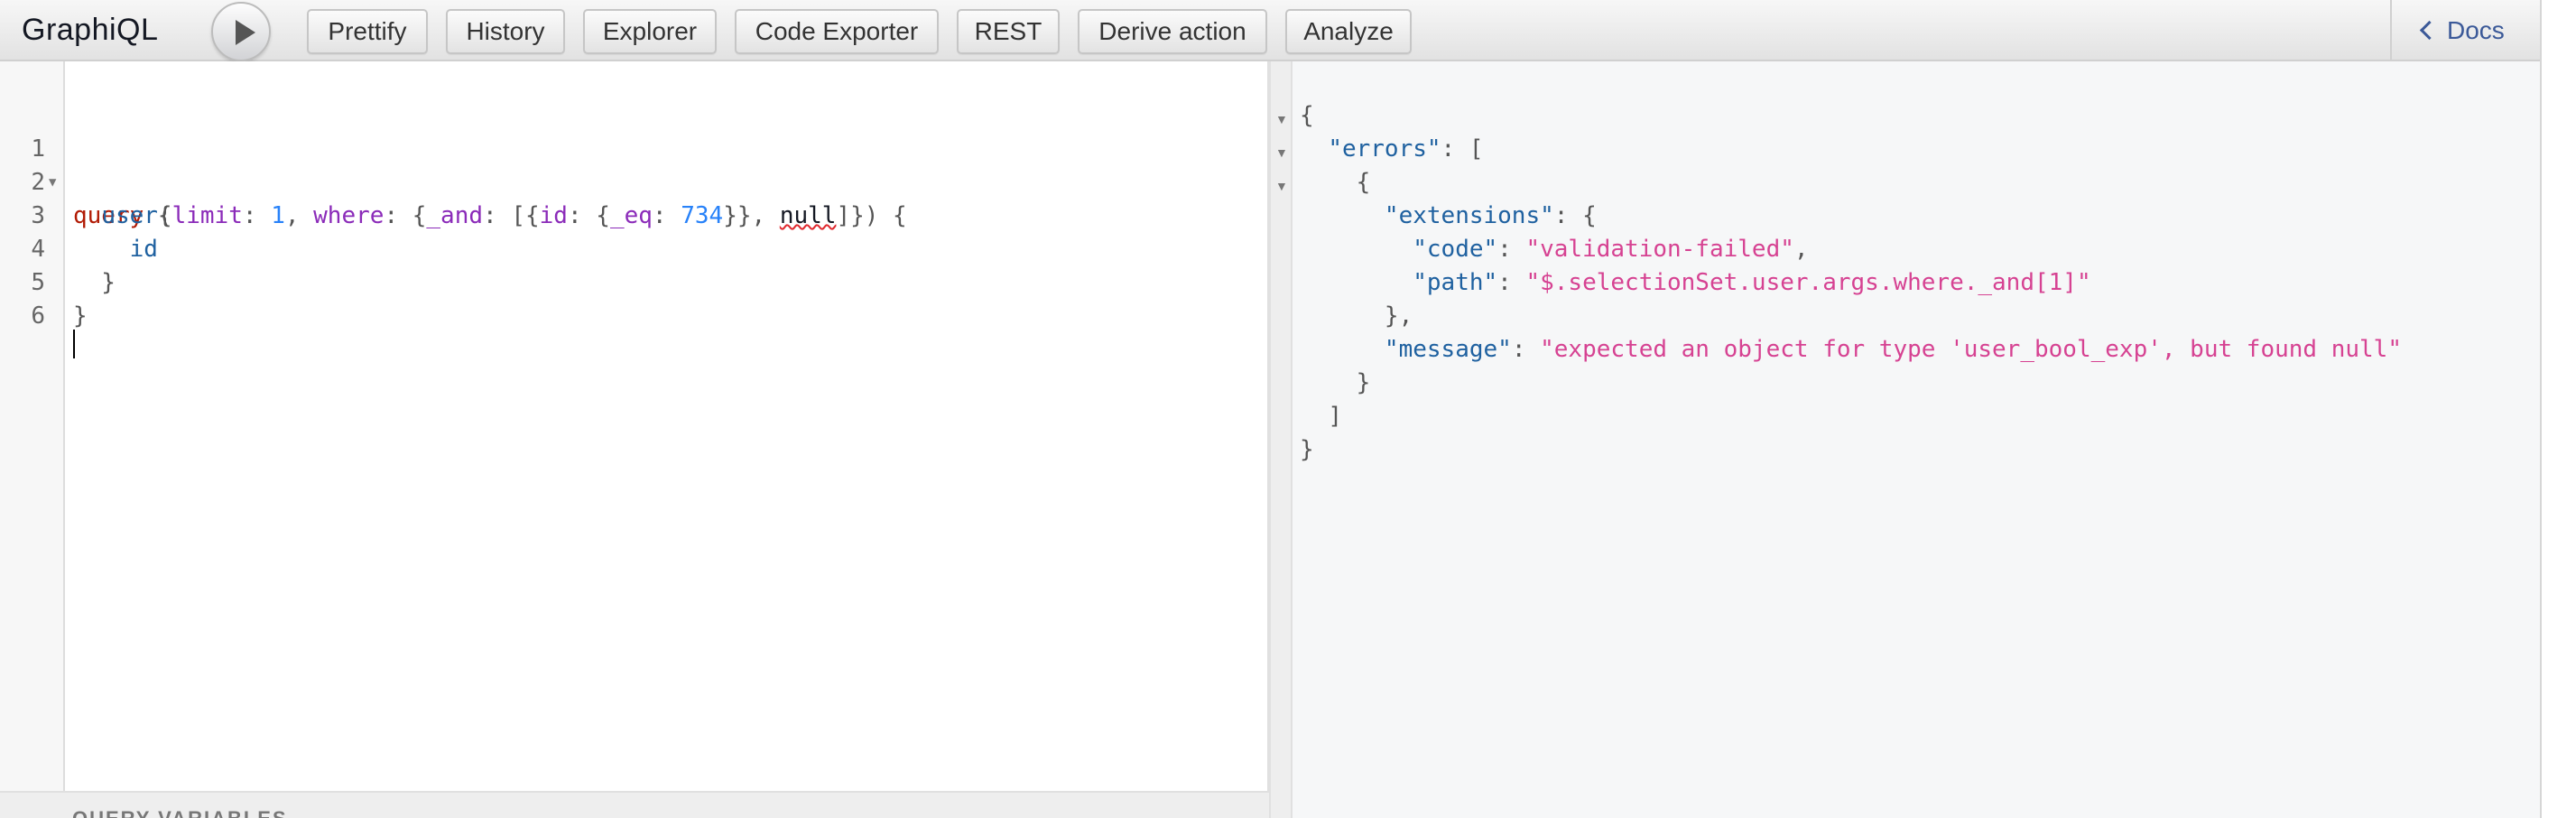 The height and width of the screenshot is (818, 2576). Describe the element at coordinates (1490, 215) in the screenshot. I see `result-line: "extensions": {` at that location.